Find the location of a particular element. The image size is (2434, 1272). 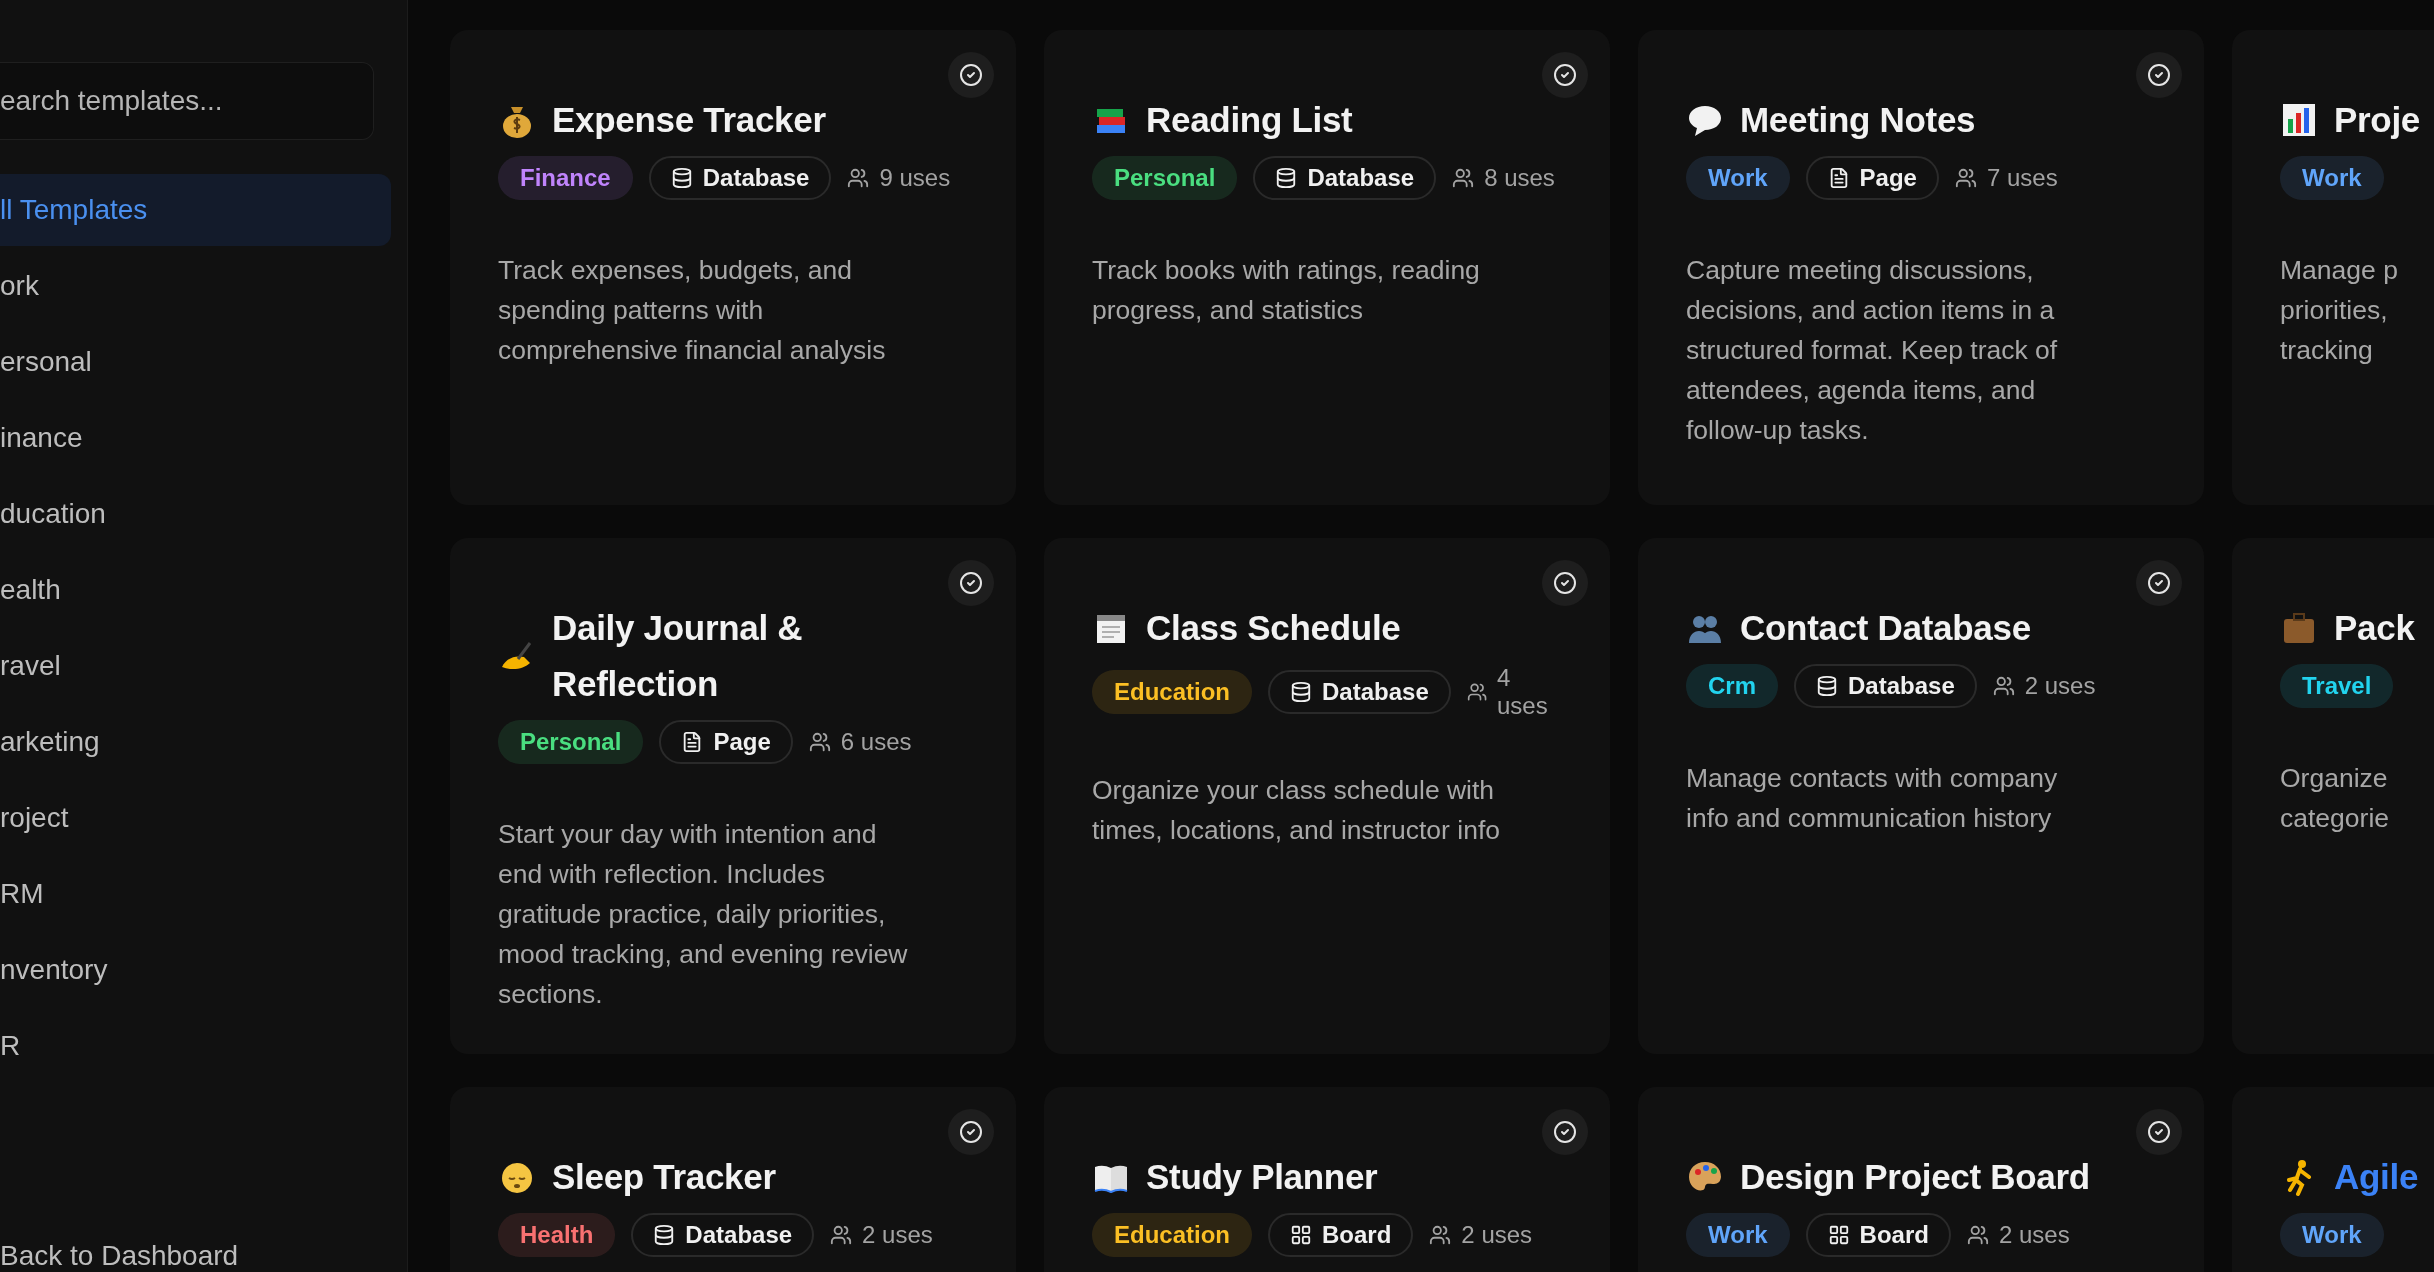

card-description: Organize your class schedule with times, locations, and instructor info is located at coordinates (1296, 810).